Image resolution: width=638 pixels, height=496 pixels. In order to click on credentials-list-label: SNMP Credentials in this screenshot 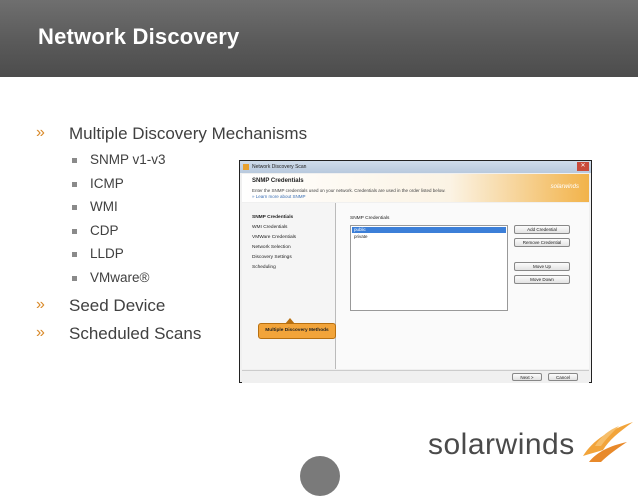, I will do `click(370, 218)`.